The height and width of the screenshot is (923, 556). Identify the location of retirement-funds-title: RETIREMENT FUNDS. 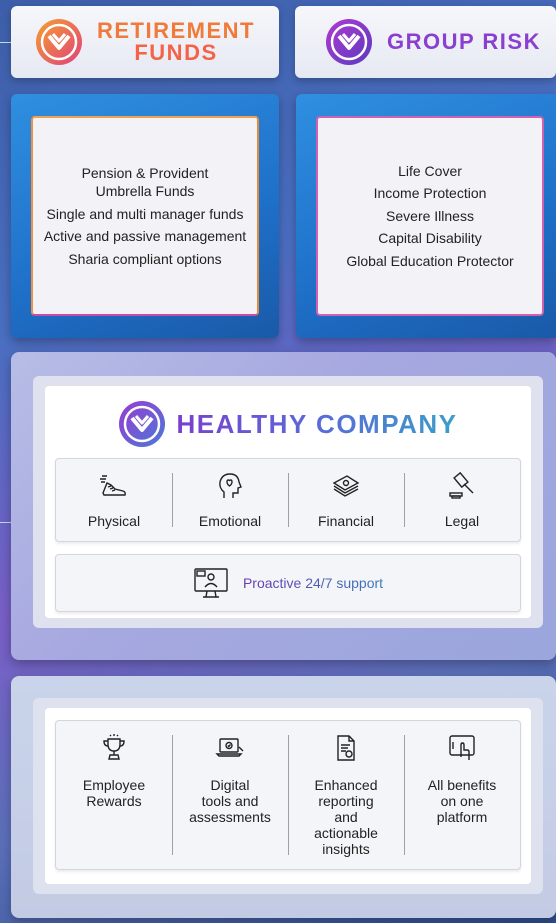
(176, 41).